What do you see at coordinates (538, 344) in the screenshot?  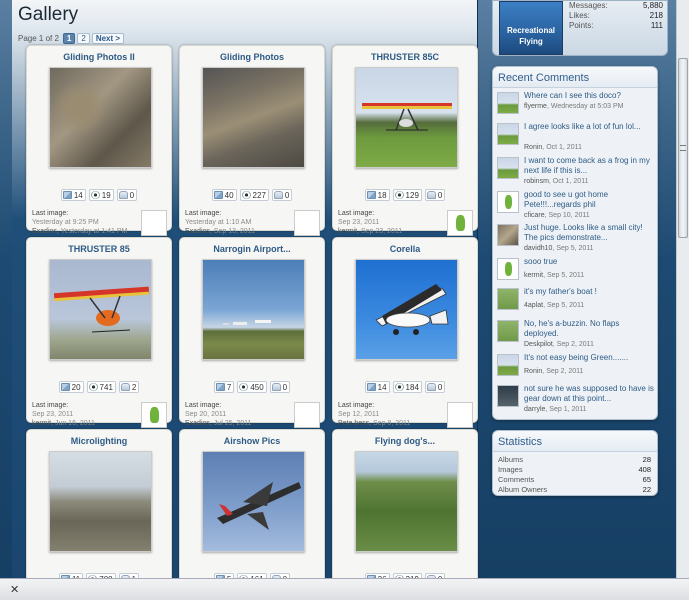 I see `comment-author: Deskpilot` at bounding box center [538, 344].